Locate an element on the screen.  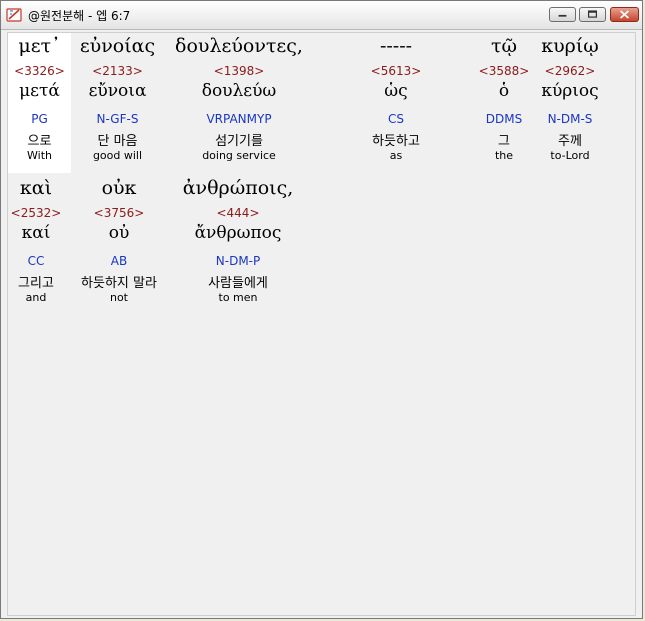
greek-surface: εὐνοίας is located at coordinates (117, 46).